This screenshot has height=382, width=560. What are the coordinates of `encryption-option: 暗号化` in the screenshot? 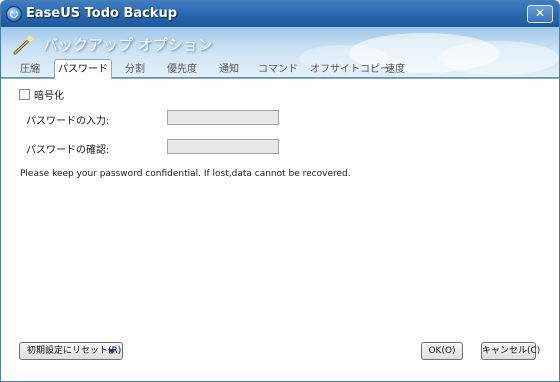 It's located at (41, 94).